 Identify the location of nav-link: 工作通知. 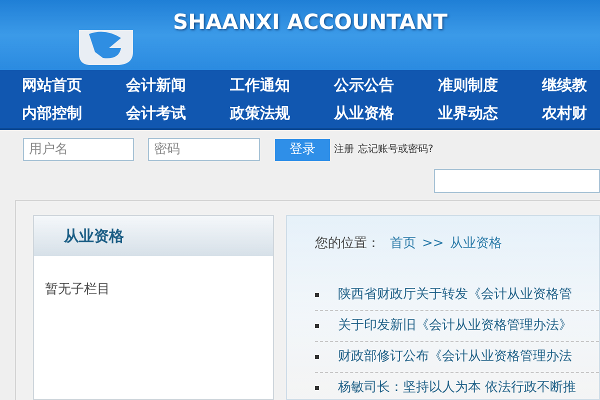
(262, 85).